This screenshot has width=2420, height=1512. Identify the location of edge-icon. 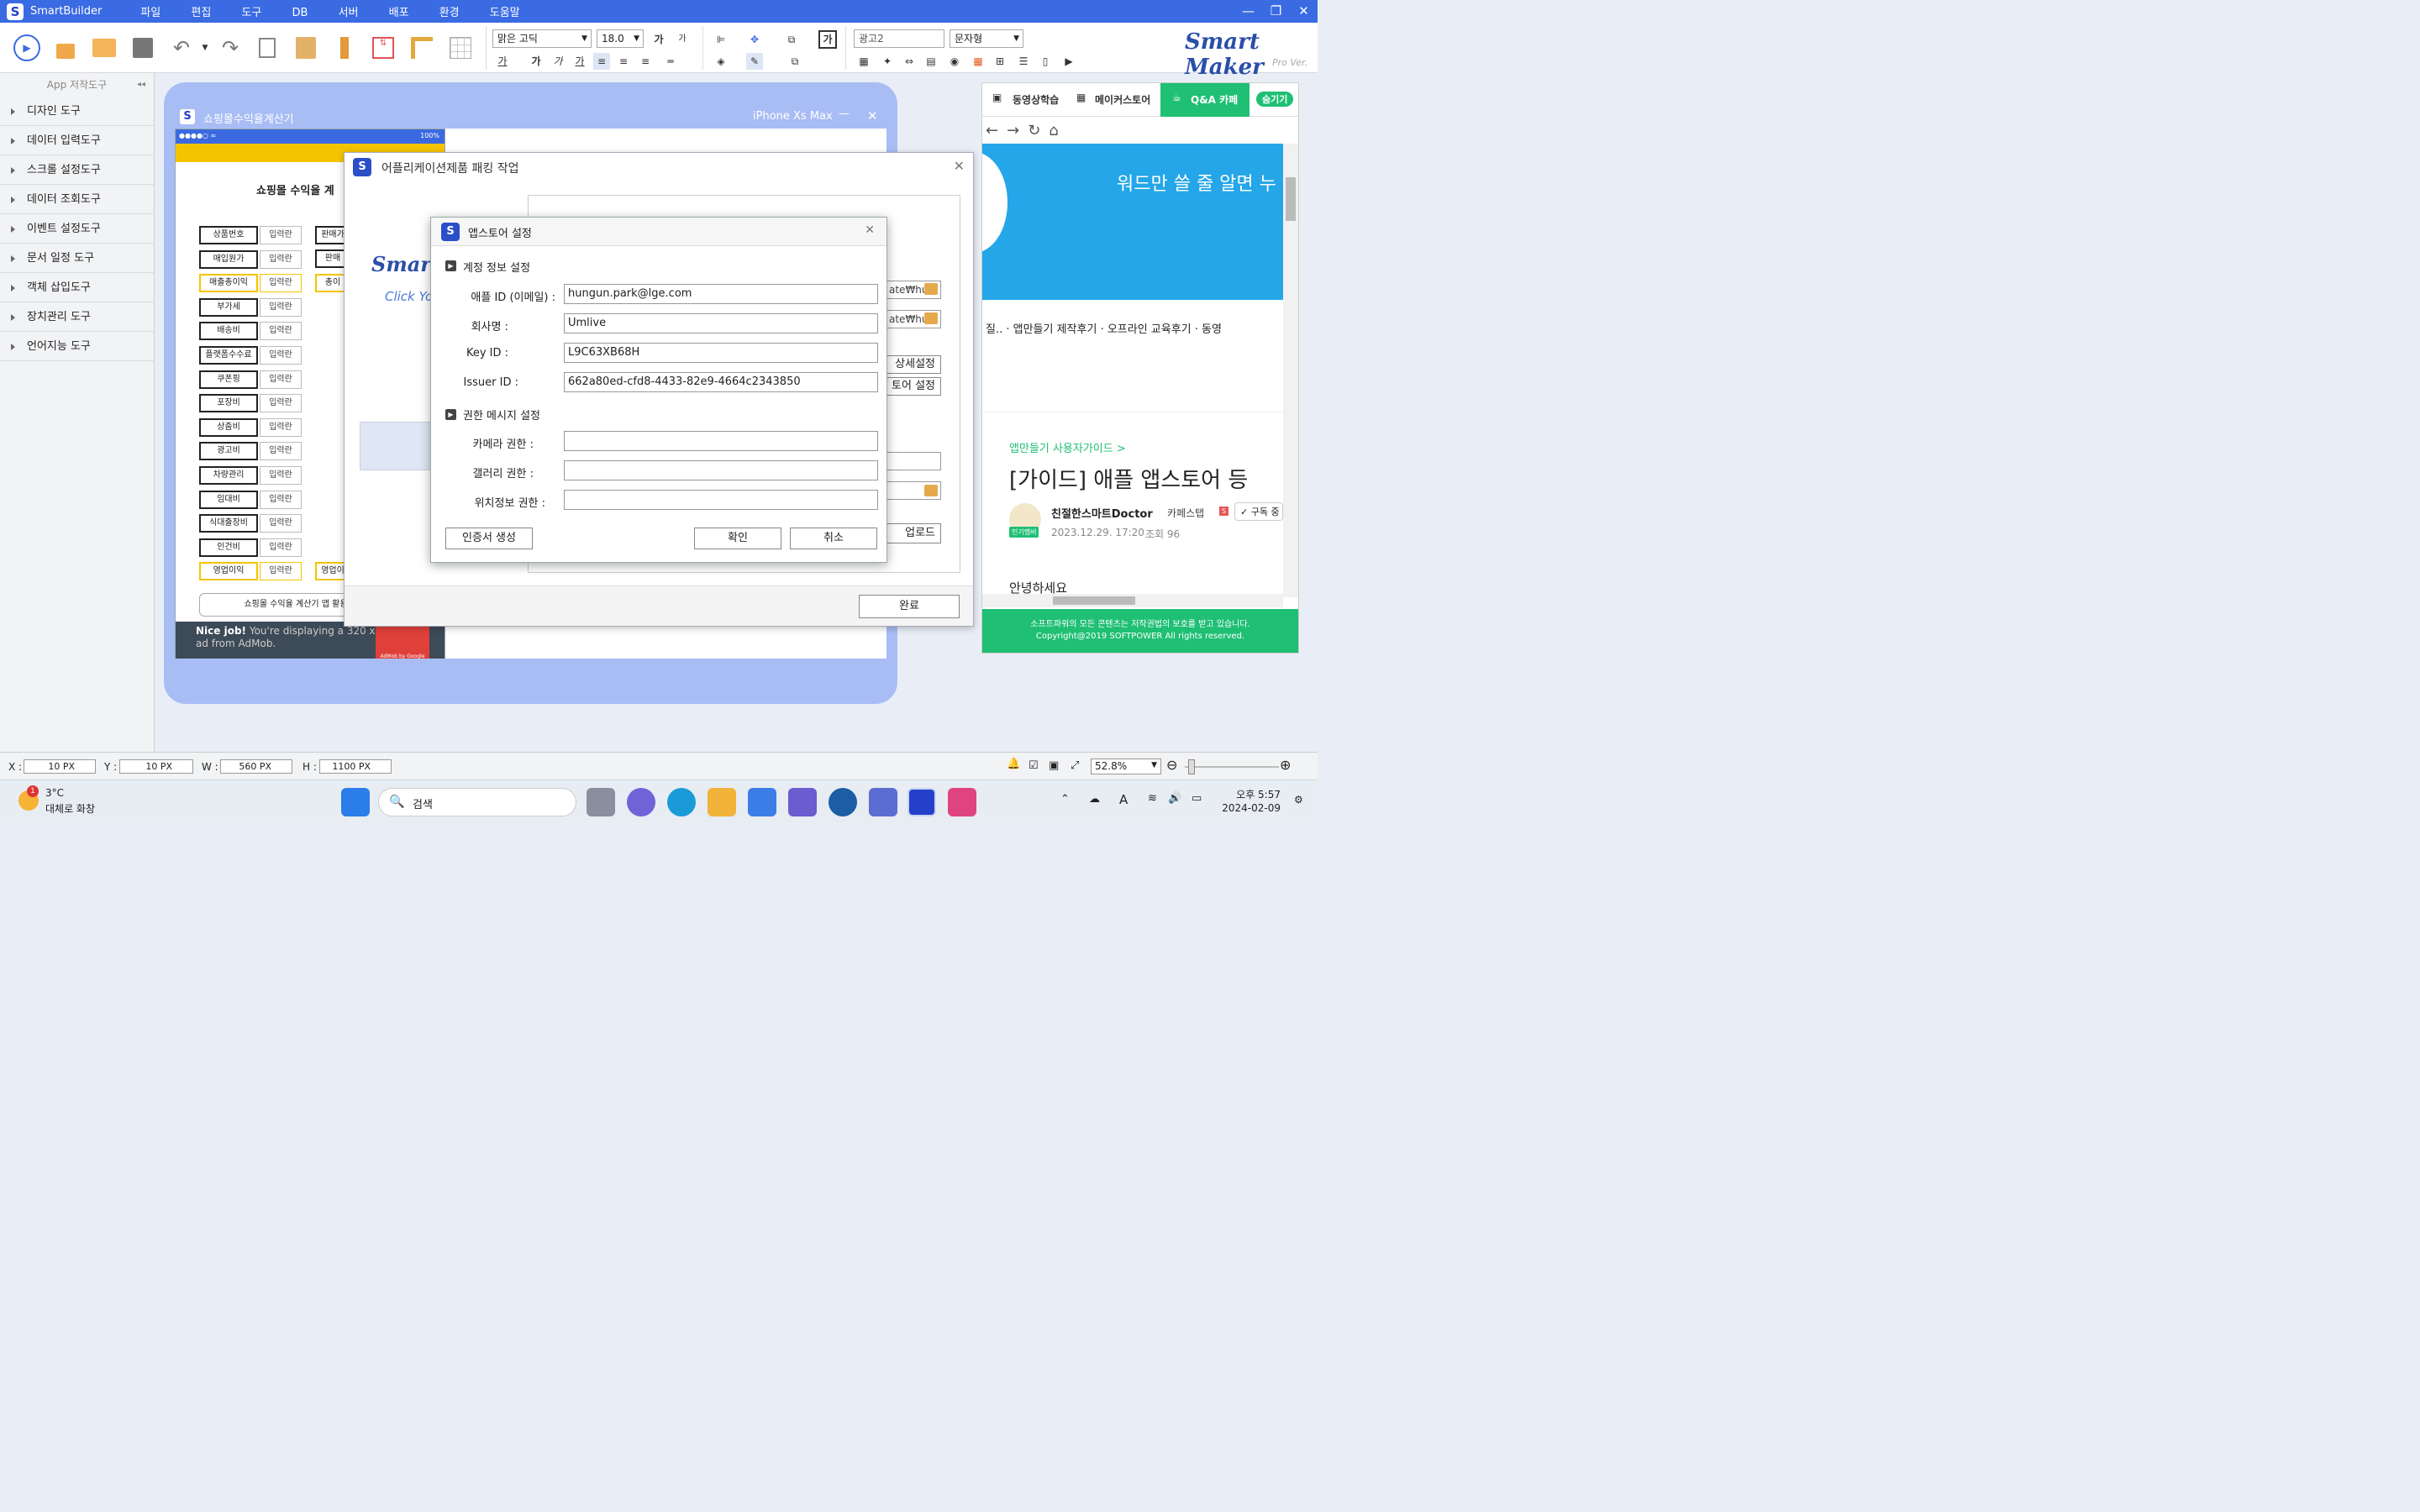
(681, 802).